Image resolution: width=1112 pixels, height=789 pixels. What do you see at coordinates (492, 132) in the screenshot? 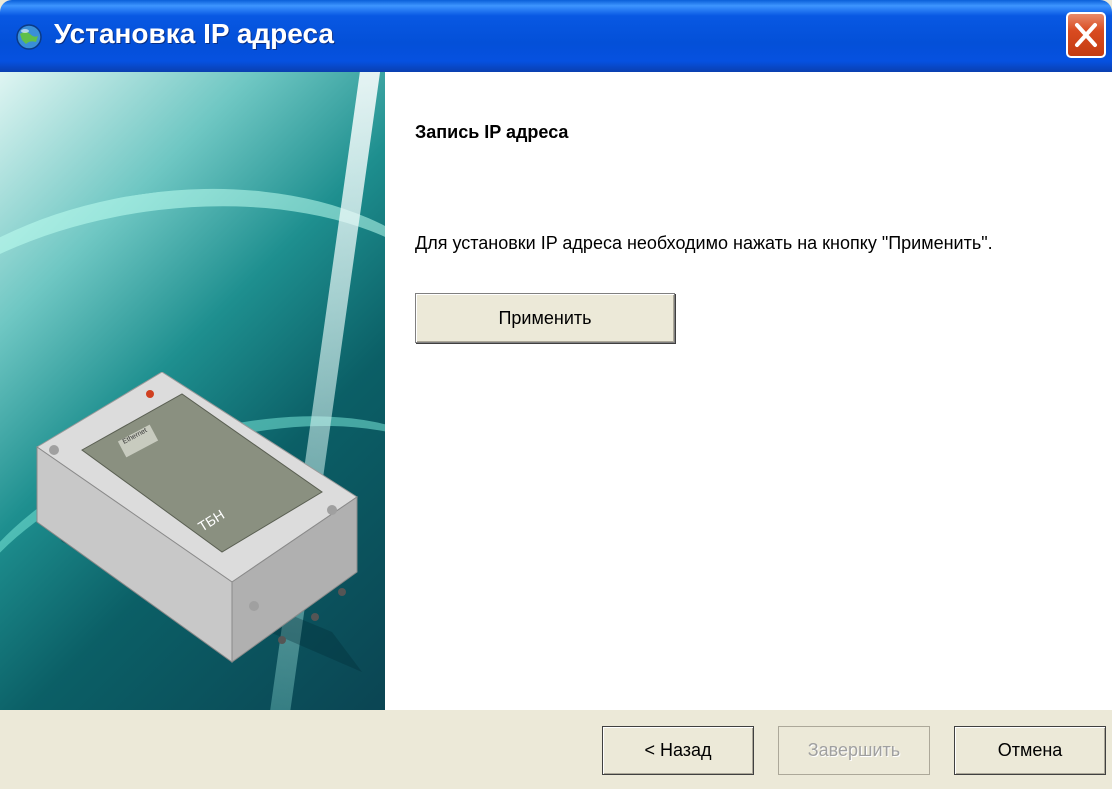
I see `page-title: Запись IP адреса` at bounding box center [492, 132].